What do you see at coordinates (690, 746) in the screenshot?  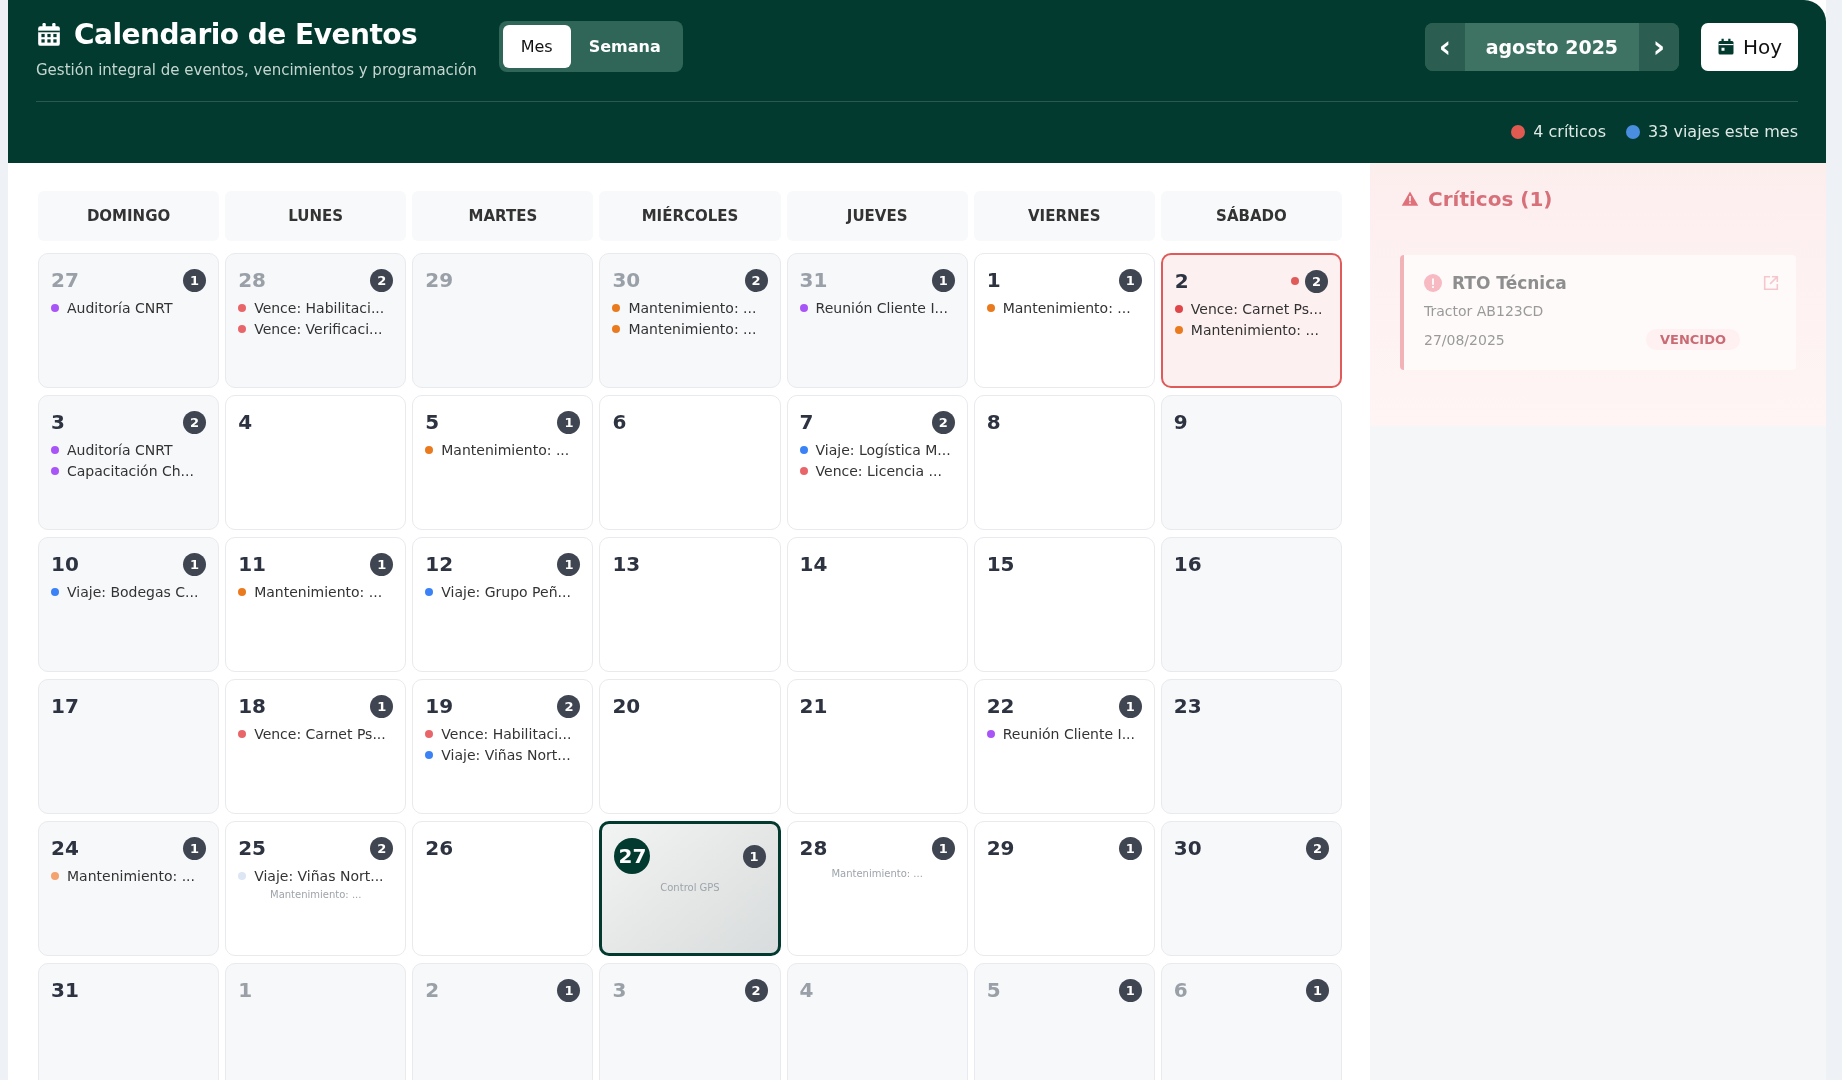 I see `day-cell: 20` at bounding box center [690, 746].